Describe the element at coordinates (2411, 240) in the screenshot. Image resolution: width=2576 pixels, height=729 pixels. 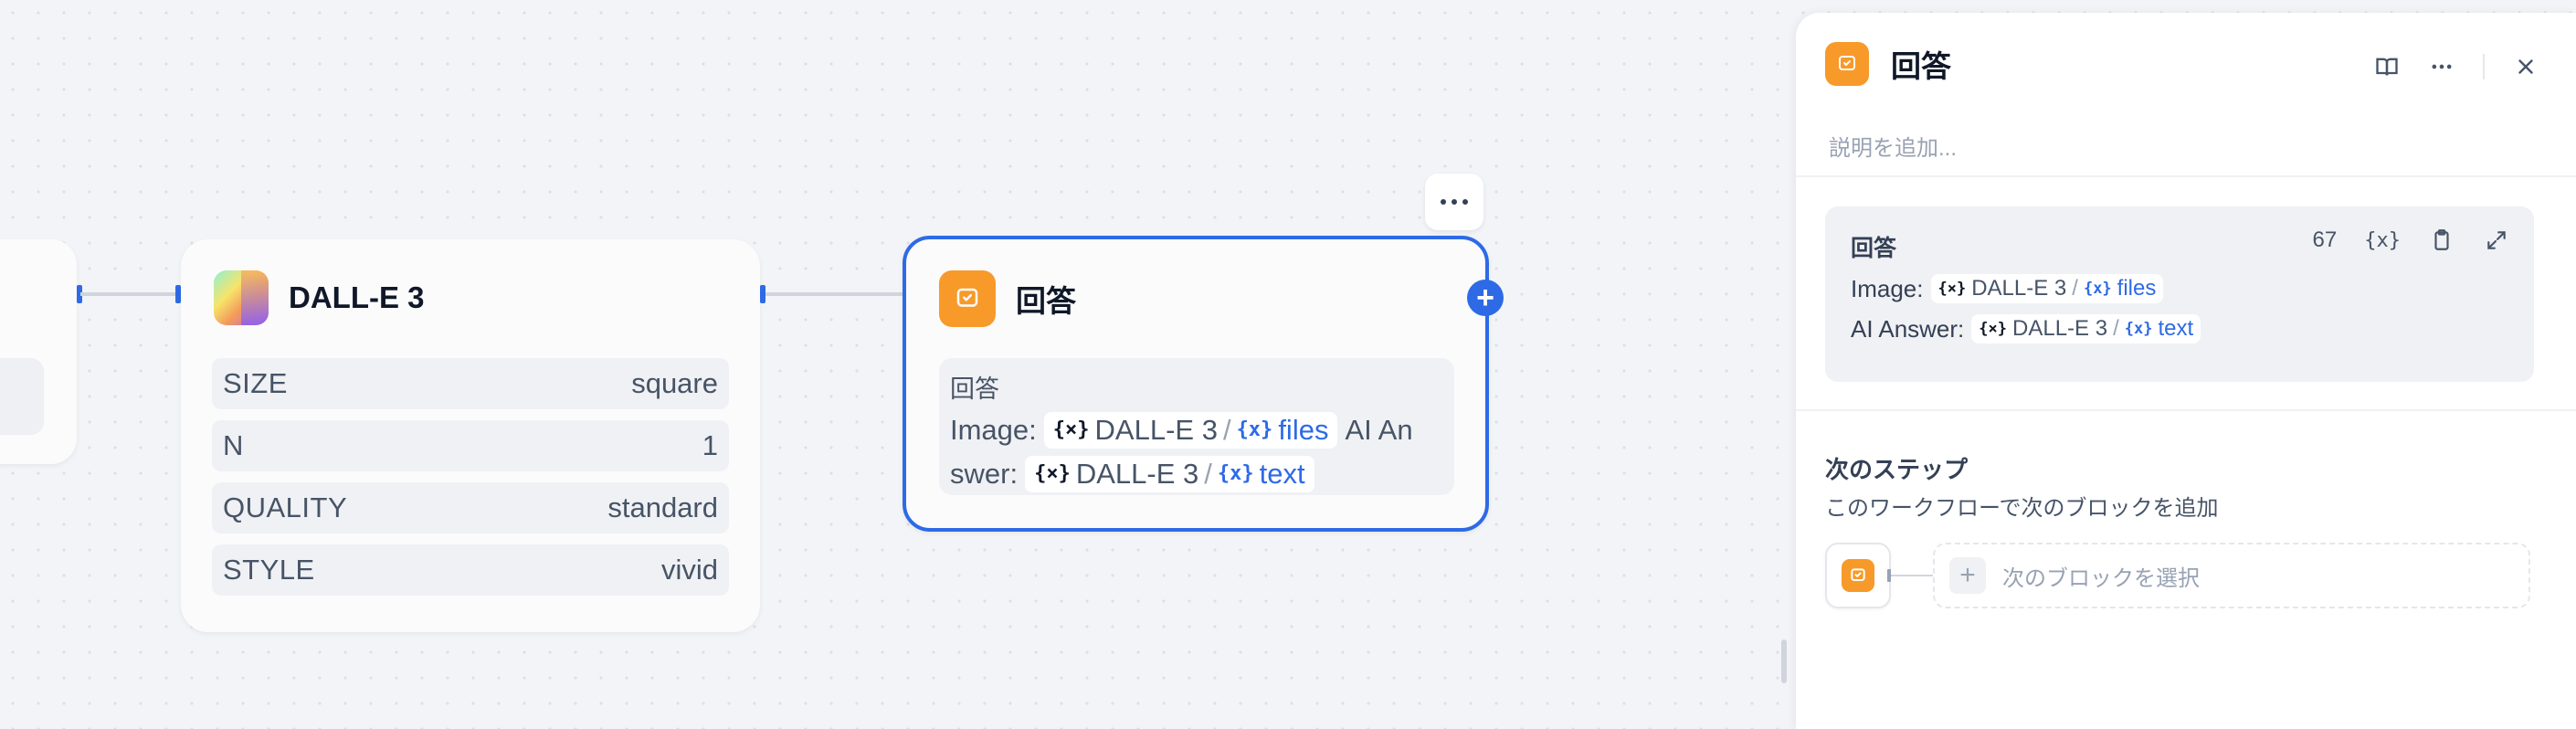
I see `answer-editor-tools: 67 {x}` at that location.